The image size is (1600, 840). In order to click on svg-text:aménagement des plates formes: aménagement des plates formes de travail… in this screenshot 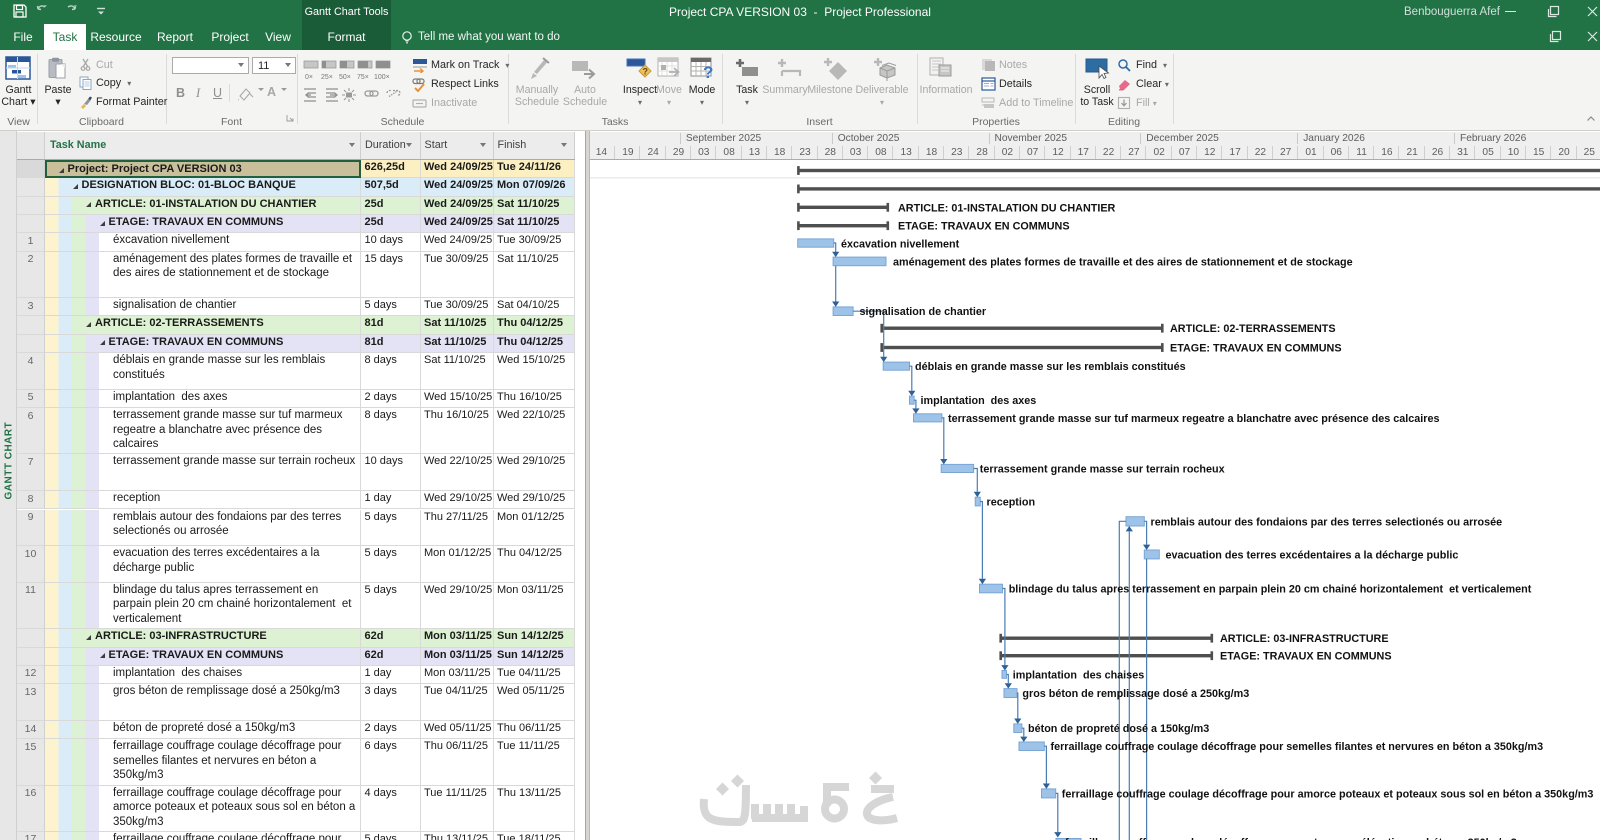, I will do `click(1123, 262)`.